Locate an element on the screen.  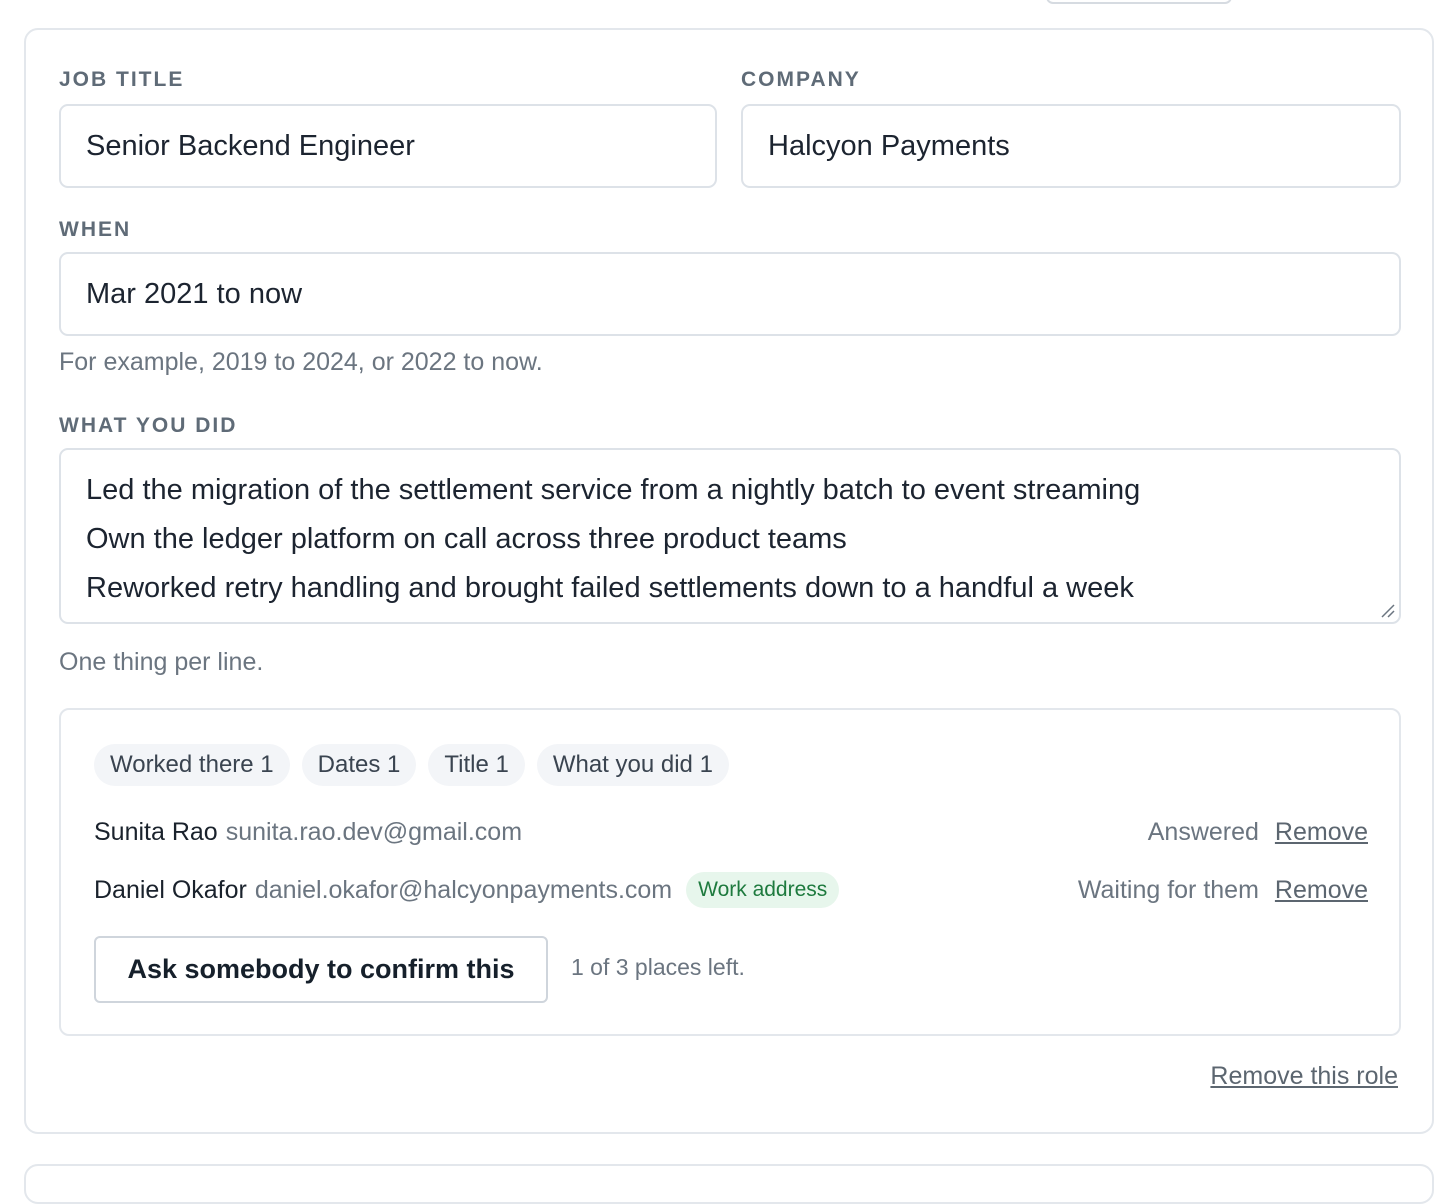
when-label: WHEN is located at coordinates (95, 229).